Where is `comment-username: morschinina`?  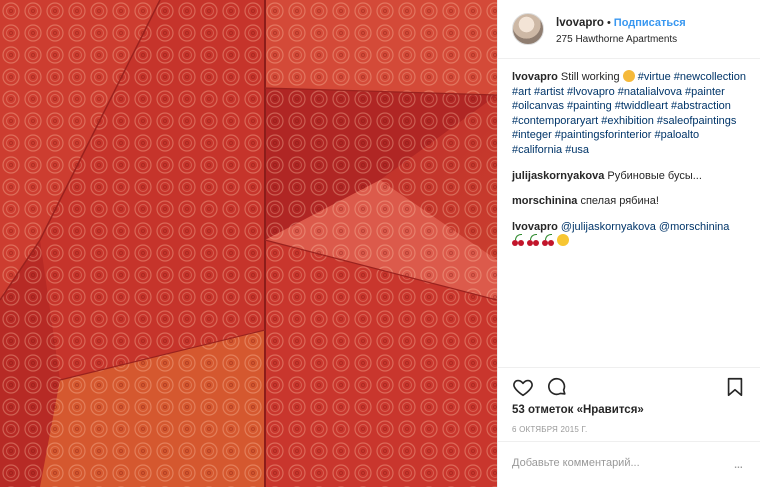
comment-username: morschinina is located at coordinates (544, 201).